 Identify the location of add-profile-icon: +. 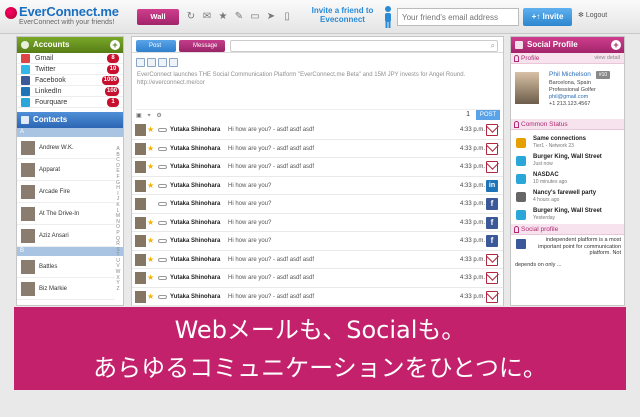
(616, 45).